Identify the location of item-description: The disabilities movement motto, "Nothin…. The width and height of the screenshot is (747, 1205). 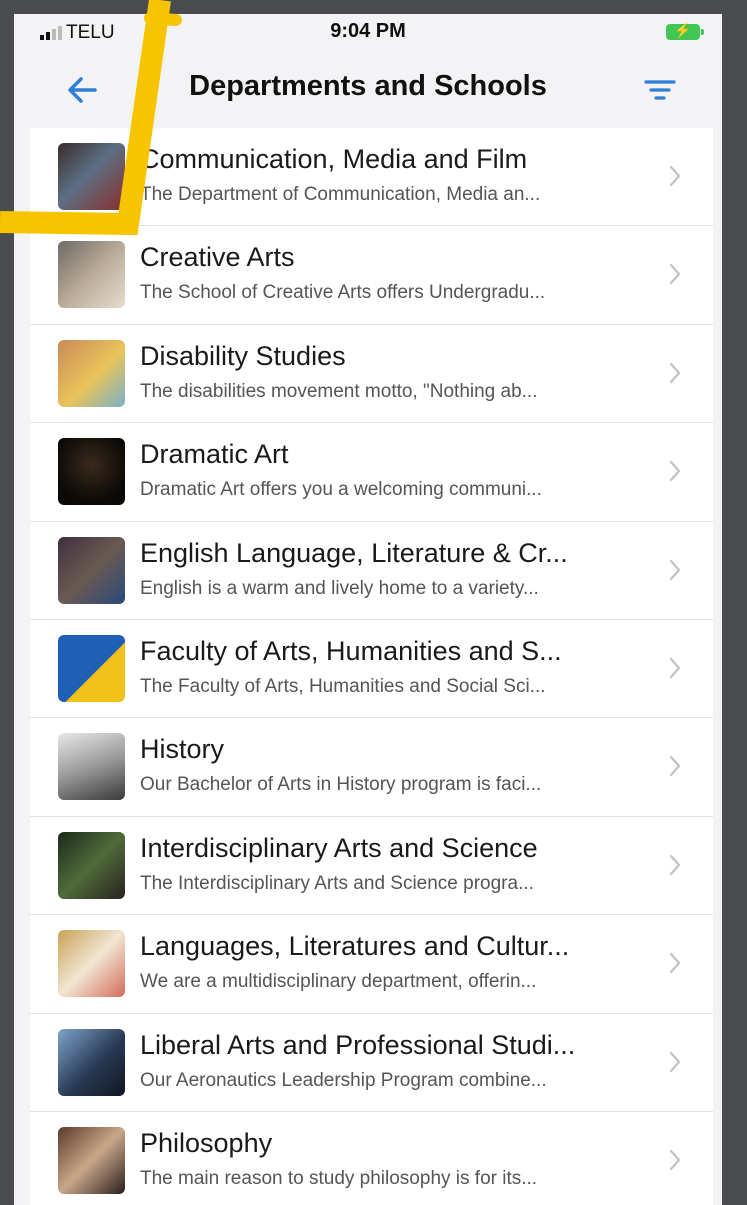
(339, 391).